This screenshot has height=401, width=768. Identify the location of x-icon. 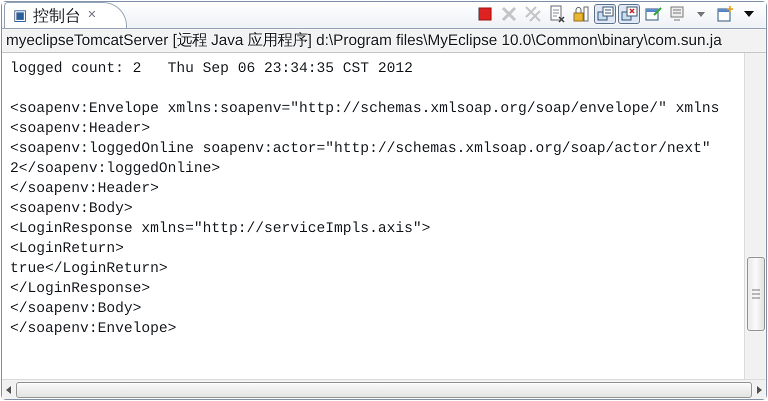
(509, 14).